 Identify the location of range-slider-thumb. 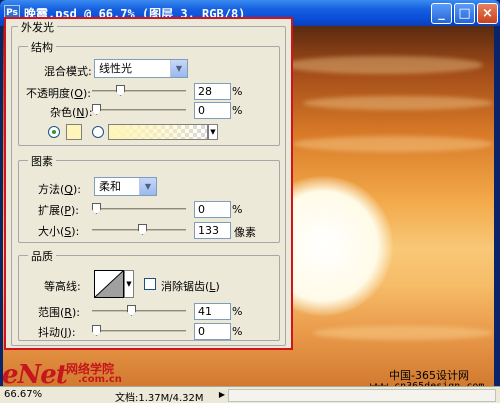
(131, 310).